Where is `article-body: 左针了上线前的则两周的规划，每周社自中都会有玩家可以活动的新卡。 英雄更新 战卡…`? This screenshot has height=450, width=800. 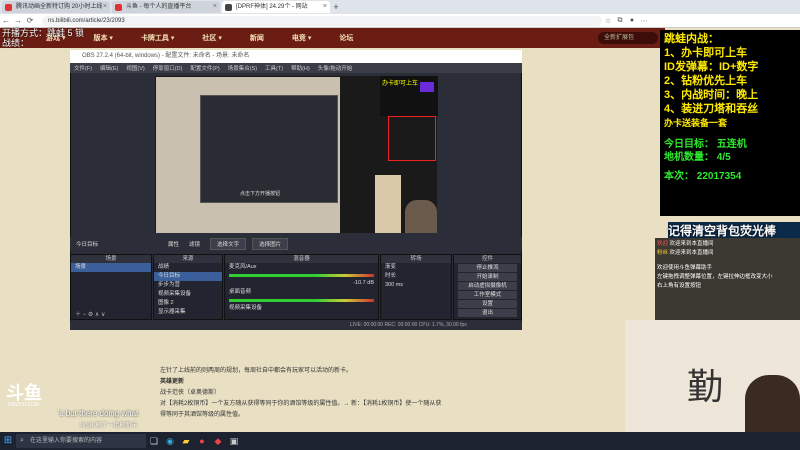
article-body: 左针了上线前的则两周的规划，每周社自中都会有玩家可以活动的新卡。 英雄更新 战卡… is located at coordinates (390, 399).